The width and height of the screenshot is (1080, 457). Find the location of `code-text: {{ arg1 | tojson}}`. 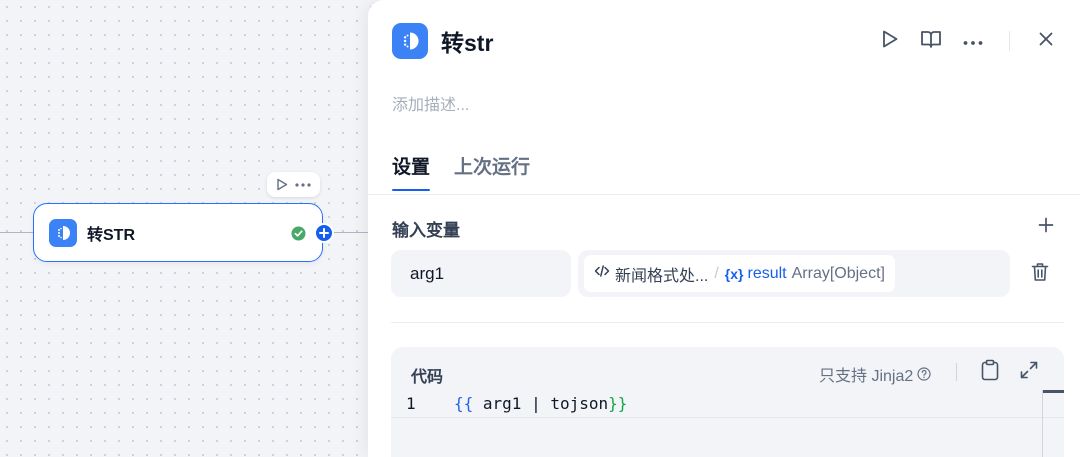

code-text: {{ arg1 | tojson}} is located at coordinates (540, 403).